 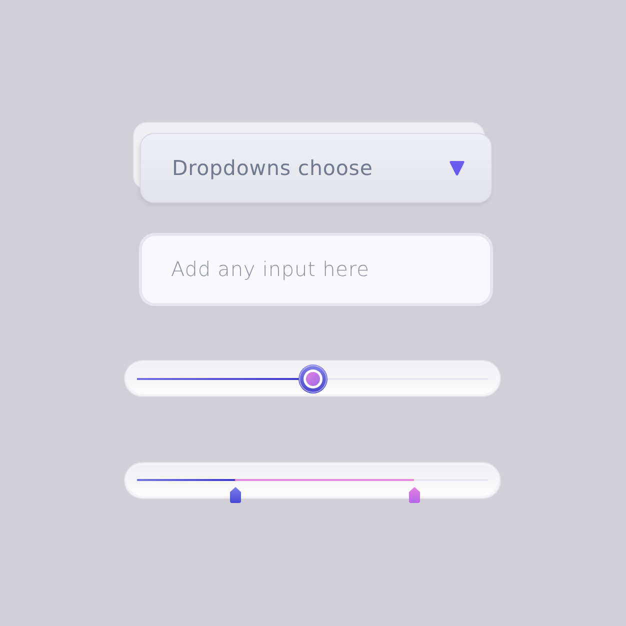 What do you see at coordinates (316, 269) in the screenshot?
I see `input-field: Add any input here` at bounding box center [316, 269].